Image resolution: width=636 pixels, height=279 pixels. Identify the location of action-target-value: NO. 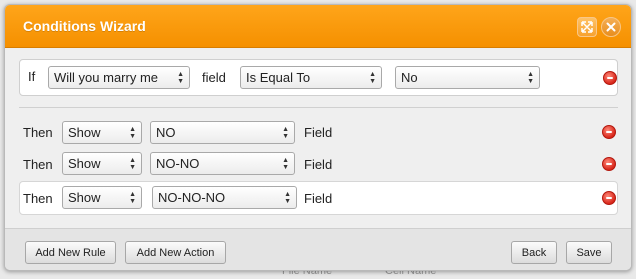
(166, 132).